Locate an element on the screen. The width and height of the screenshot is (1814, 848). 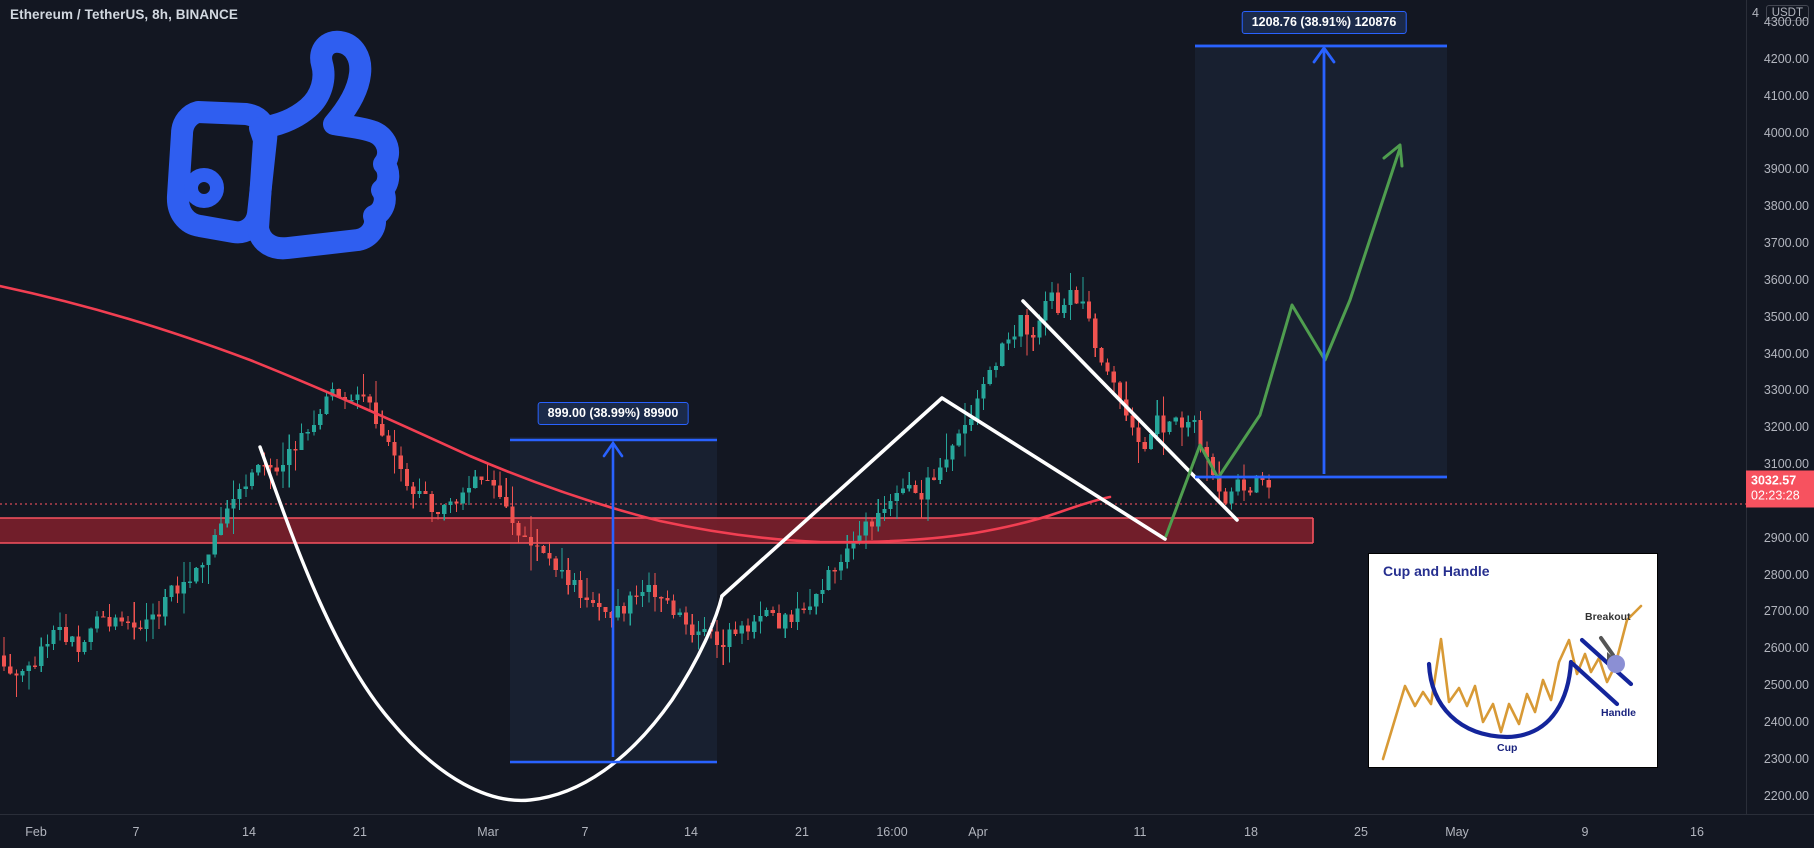
time-scale: Feb 7 14 21 Mar 7 14 21 16:00 Apr 11 18 25 May 9 16 is located at coordinates (907, 831).